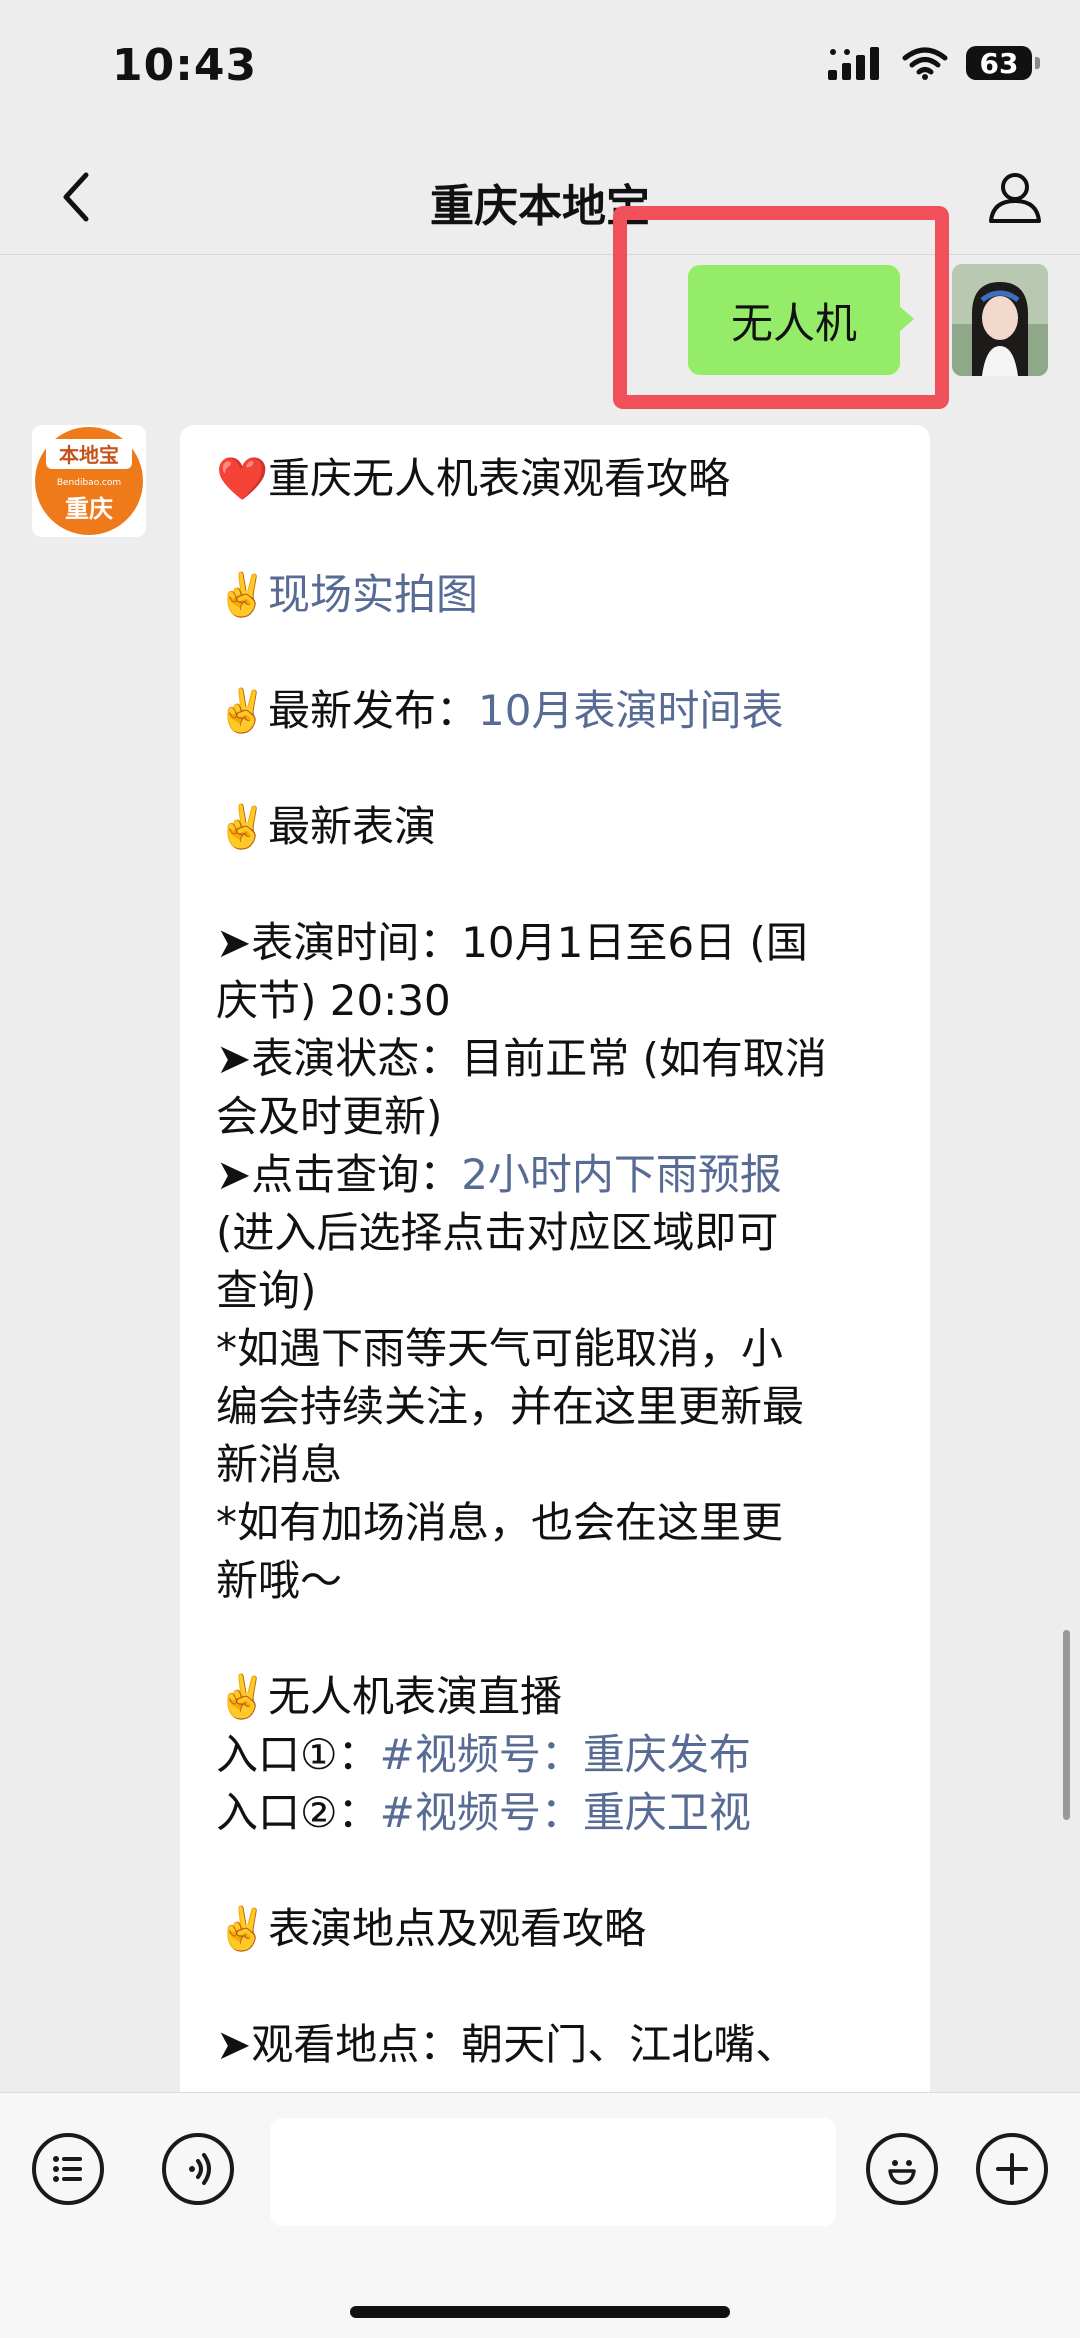 This screenshot has width=1080, height=2338. I want to click on svg-text: Bendibao.com, so click(89, 483).